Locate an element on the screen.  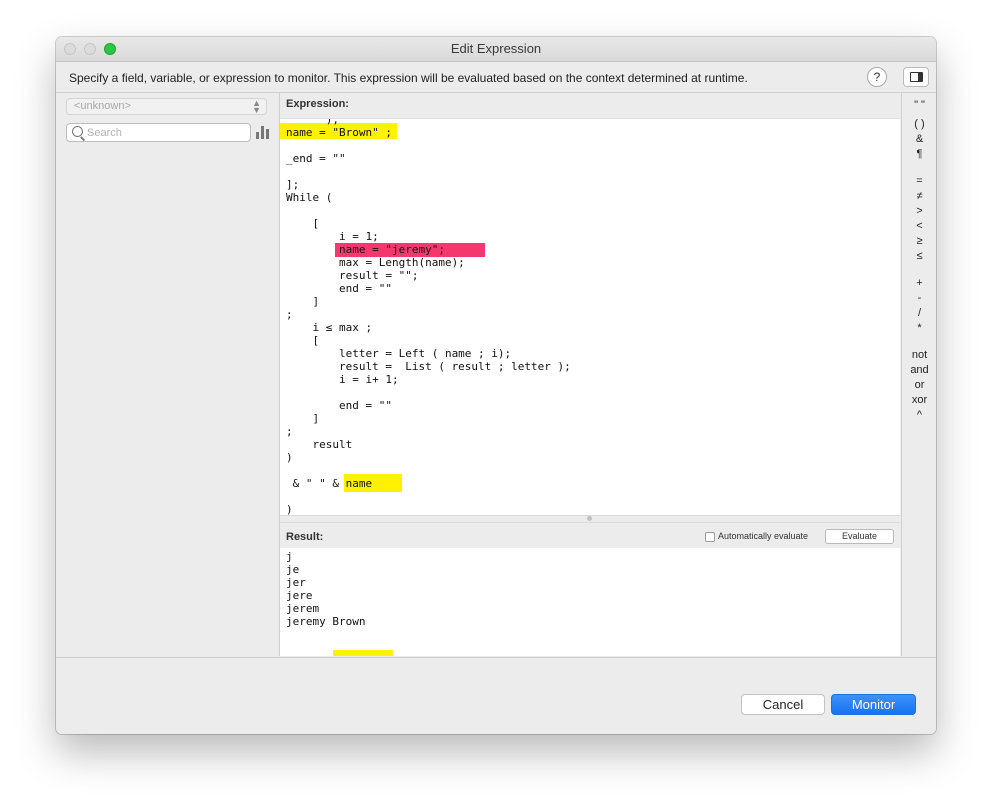
help-button: ? is located at coordinates (877, 77).